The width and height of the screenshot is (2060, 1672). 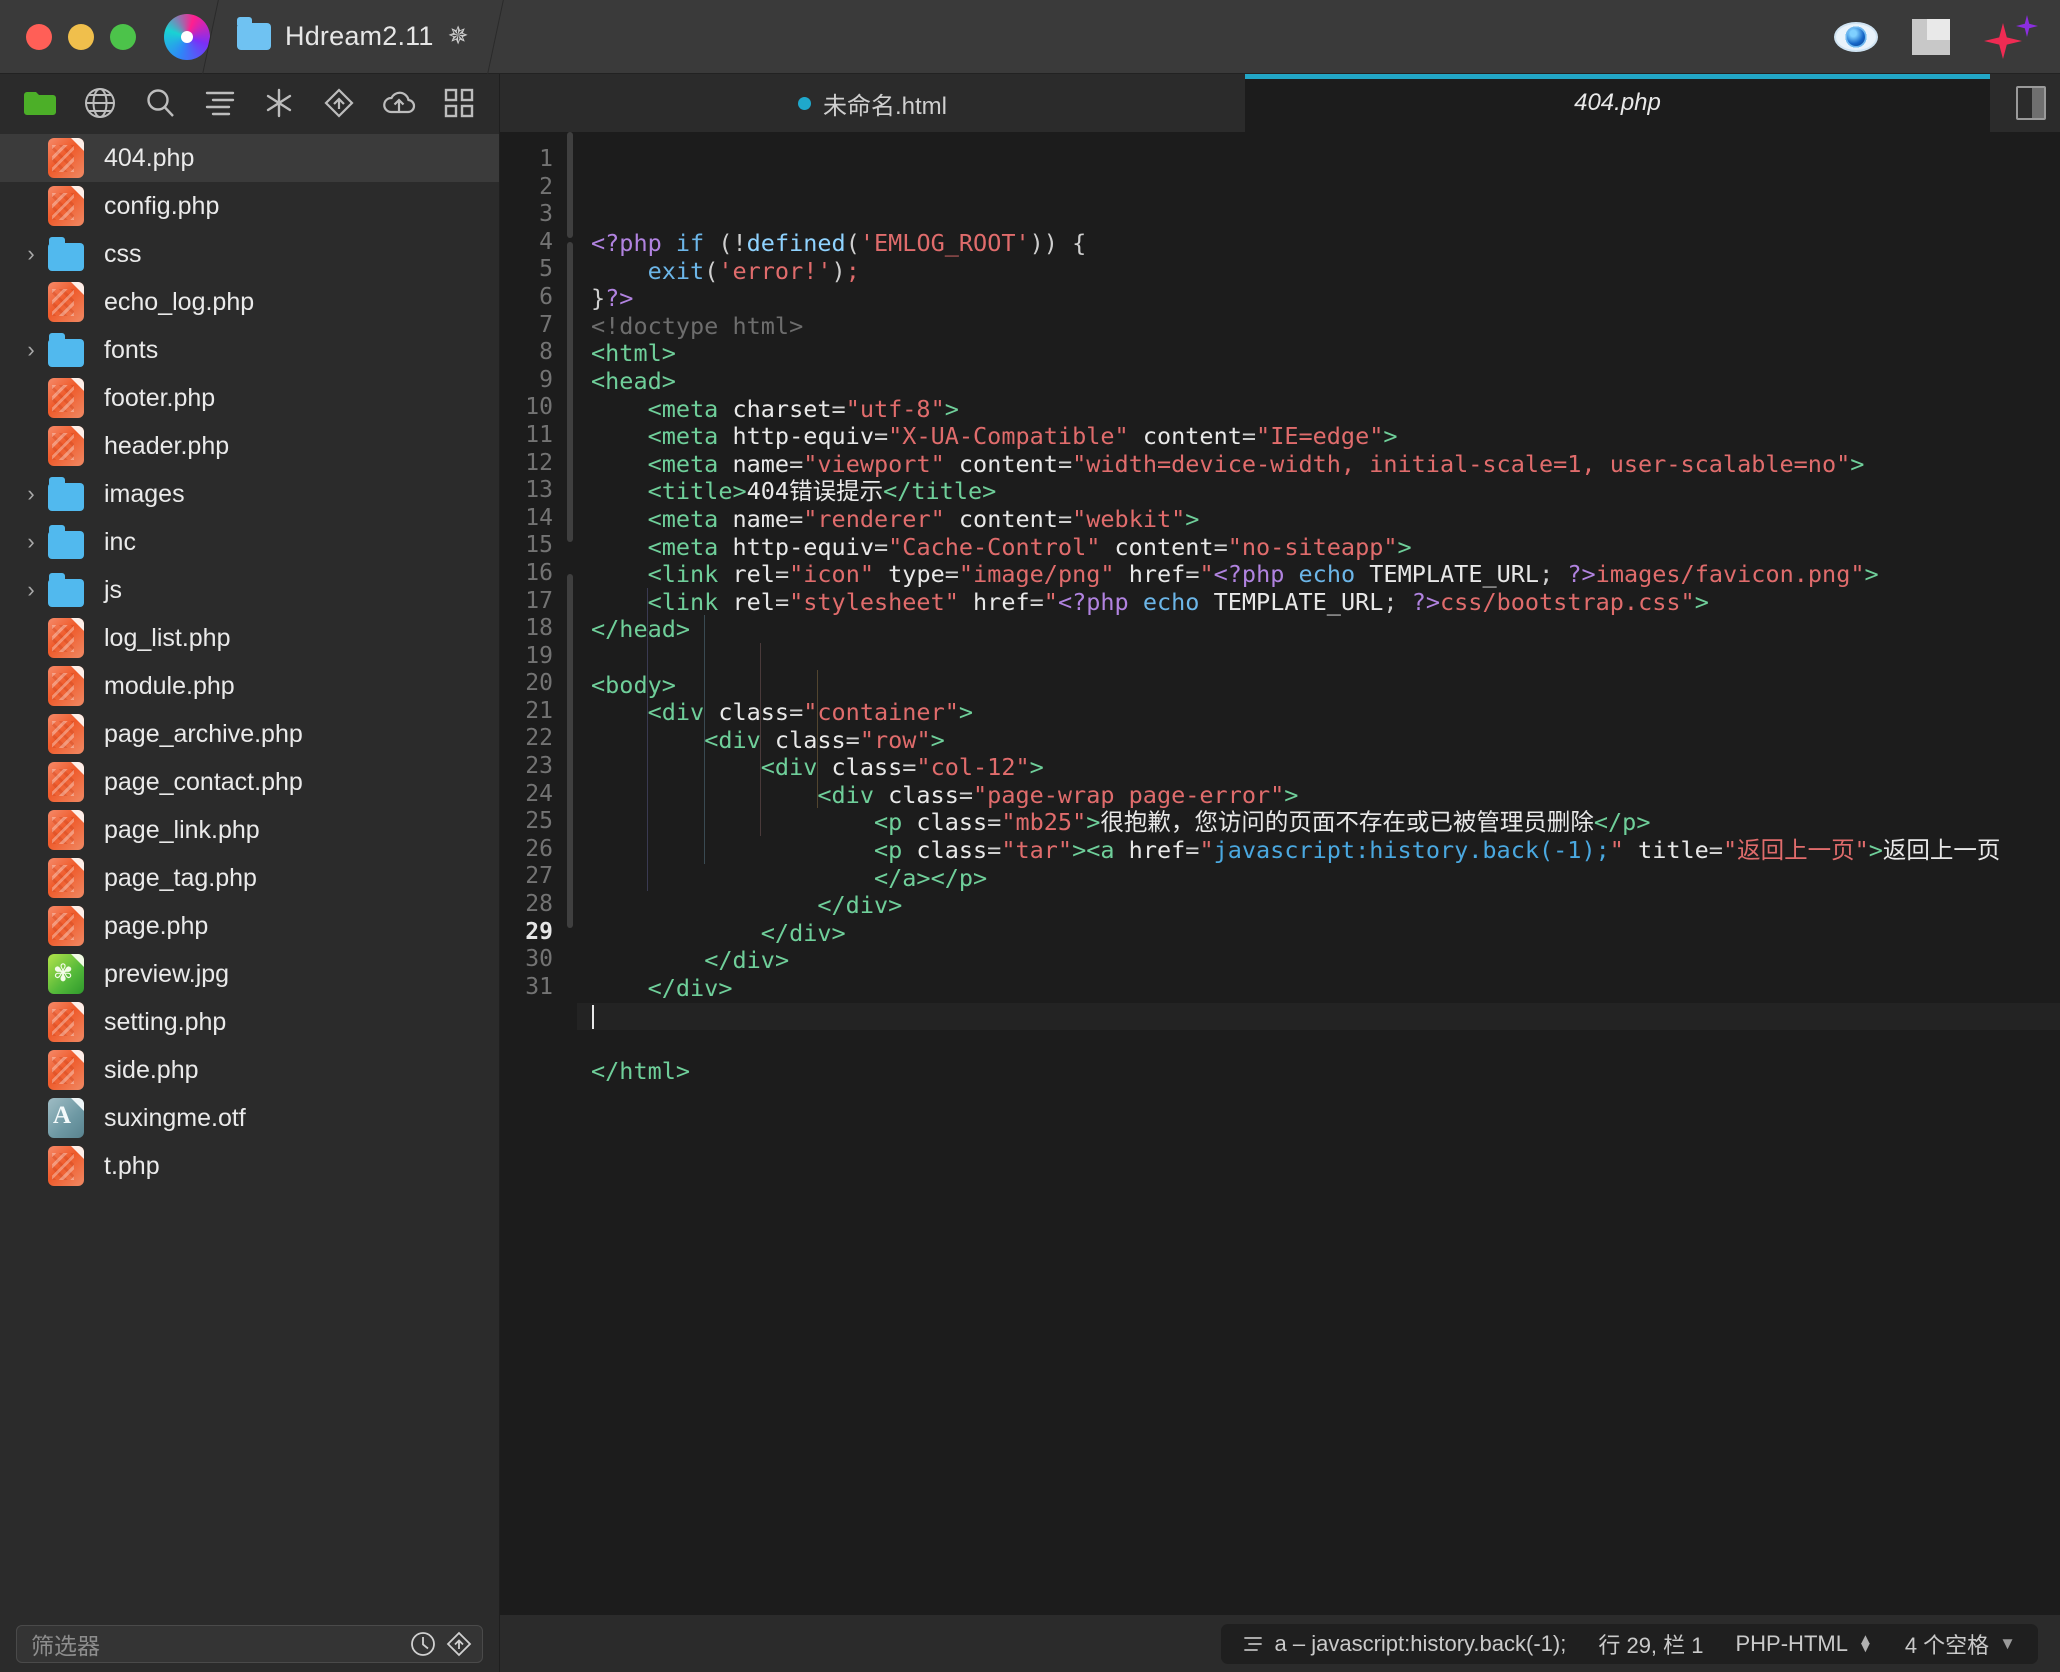 I want to click on file-tree-item: ›t.php, so click(x=249, y=1166).